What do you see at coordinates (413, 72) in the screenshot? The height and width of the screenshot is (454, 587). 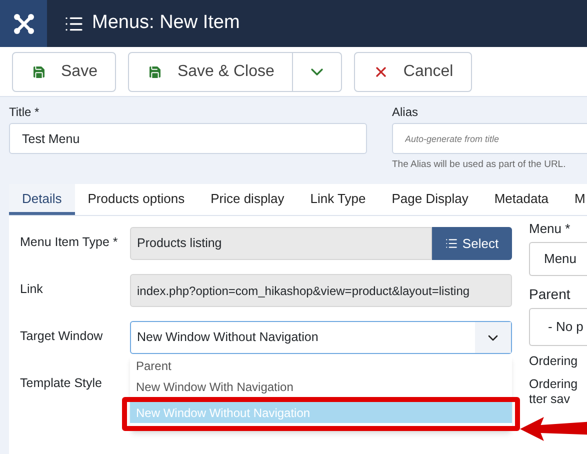 I see `cancel-button: Cancel` at bounding box center [413, 72].